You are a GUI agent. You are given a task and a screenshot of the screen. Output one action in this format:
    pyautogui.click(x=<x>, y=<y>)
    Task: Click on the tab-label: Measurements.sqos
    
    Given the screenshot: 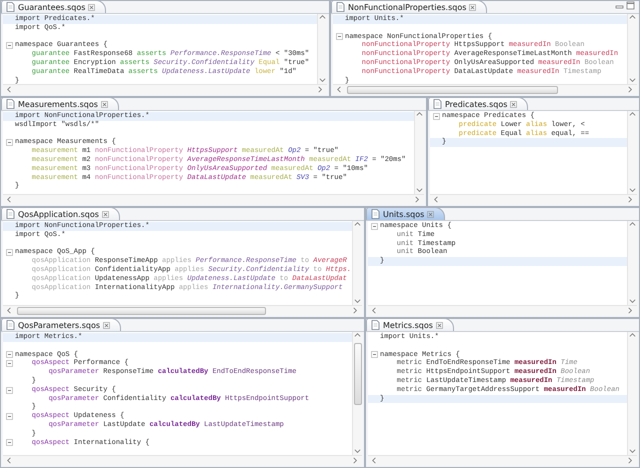 What is the action you would take?
    pyautogui.click(x=58, y=104)
    